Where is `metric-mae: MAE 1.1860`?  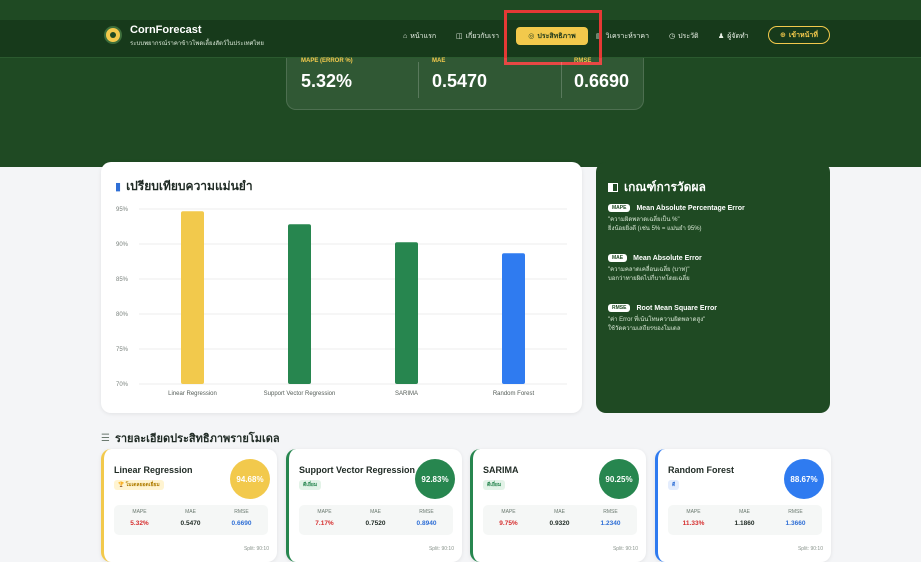 metric-mae: MAE 1.1860 is located at coordinates (744, 518).